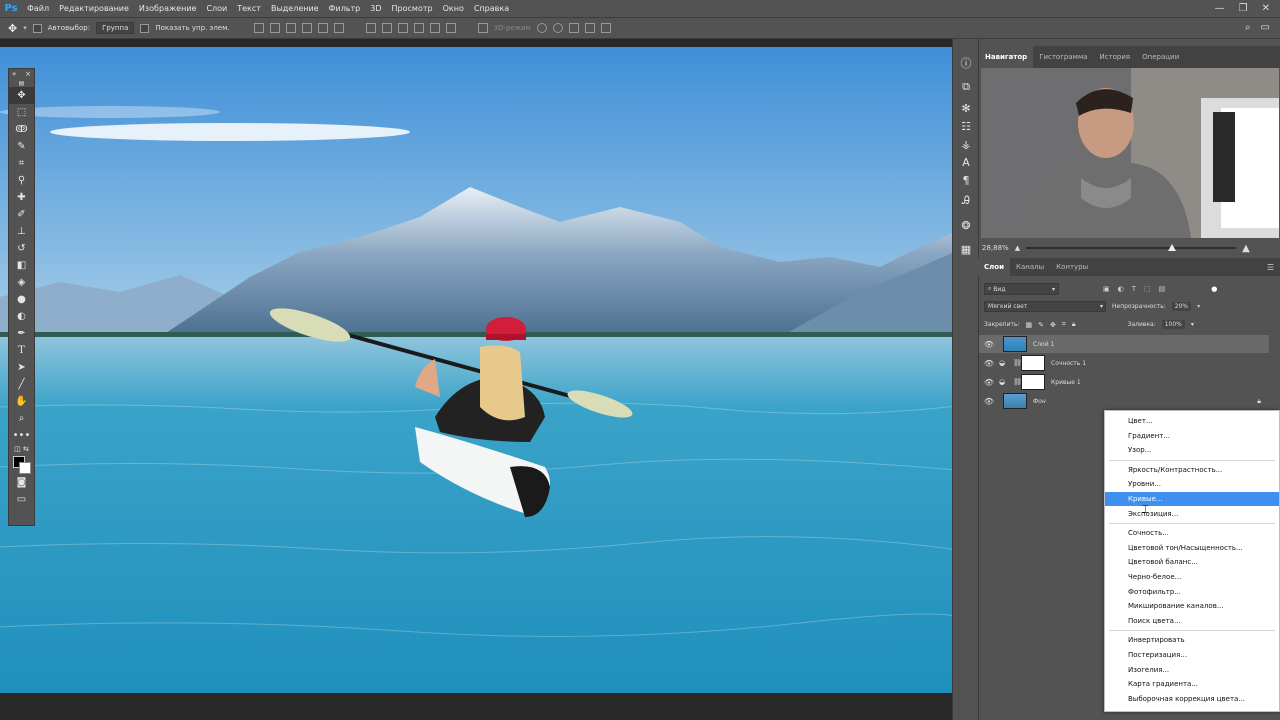  What do you see at coordinates (1214, 289) in the screenshot?
I see `filter-toggle-icon: ●` at bounding box center [1214, 289].